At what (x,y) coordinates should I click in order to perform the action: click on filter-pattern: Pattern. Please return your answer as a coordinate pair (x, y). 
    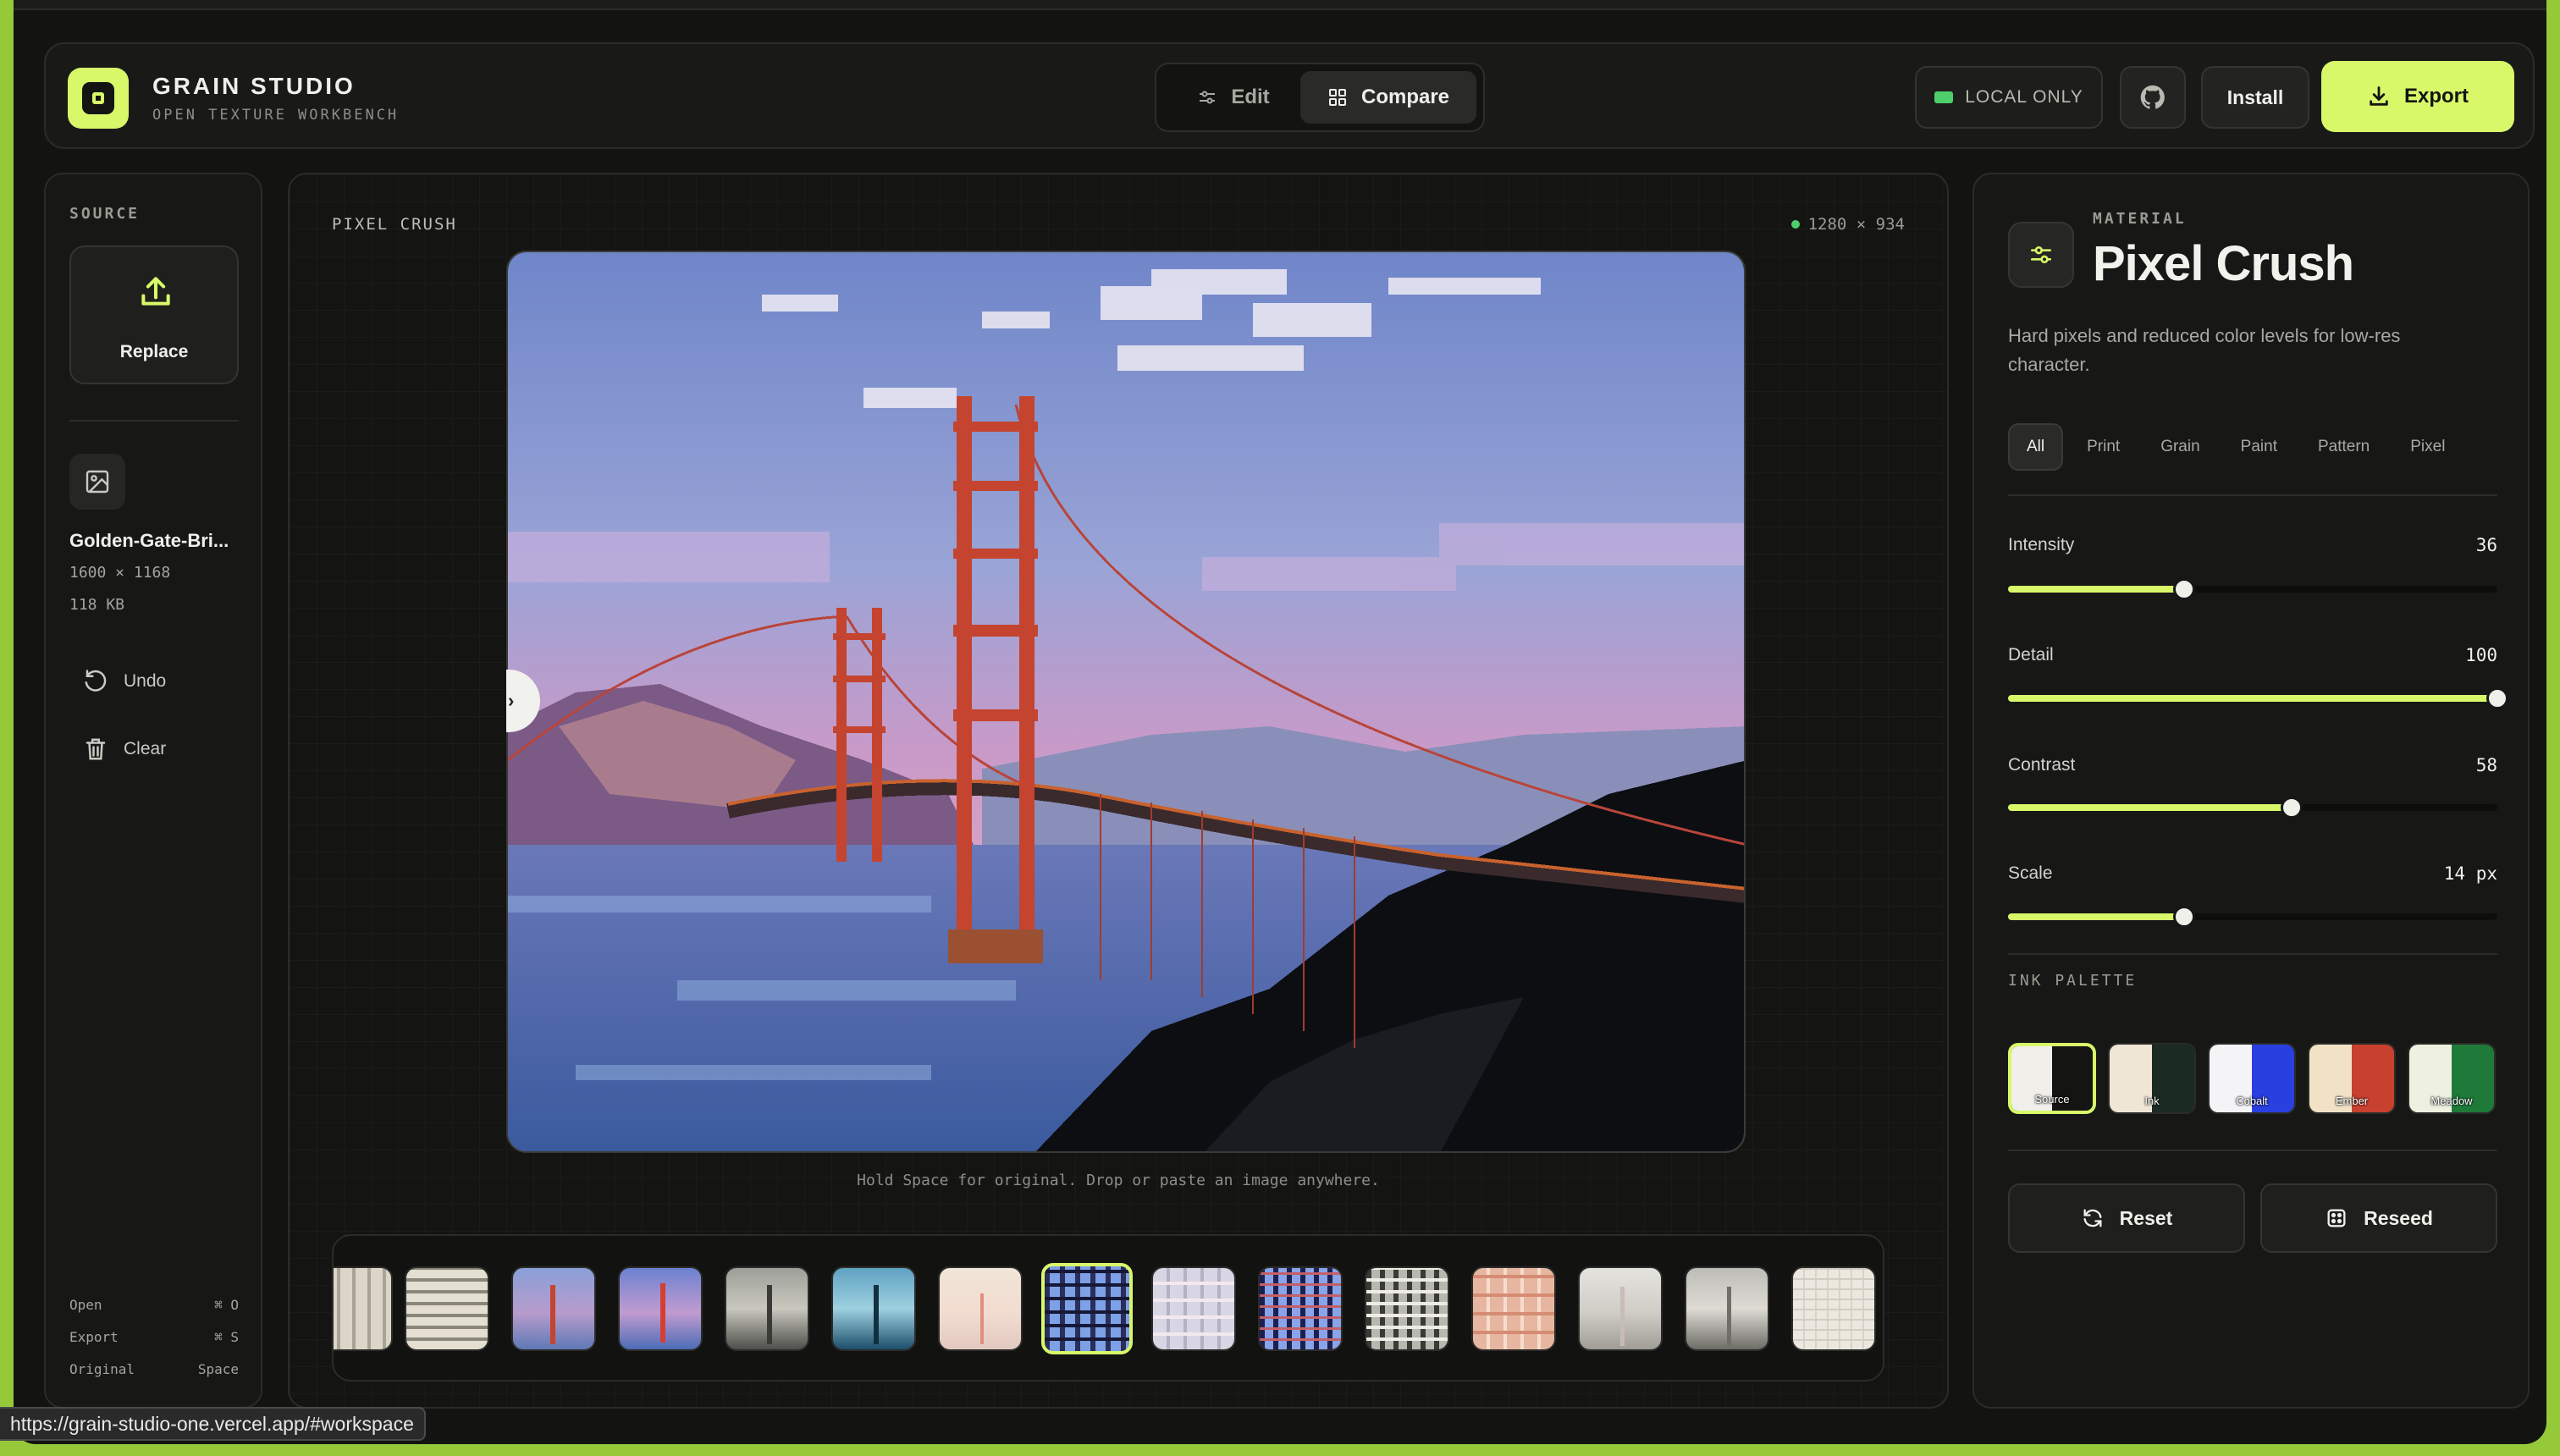
    Looking at the image, I should click on (2343, 447).